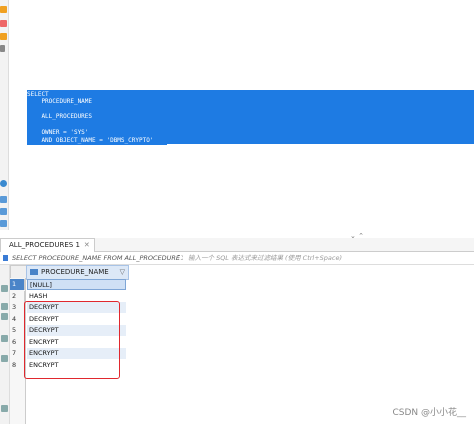 This screenshot has height=424, width=474. I want to click on grid-side-toolbar, so click(5, 344).